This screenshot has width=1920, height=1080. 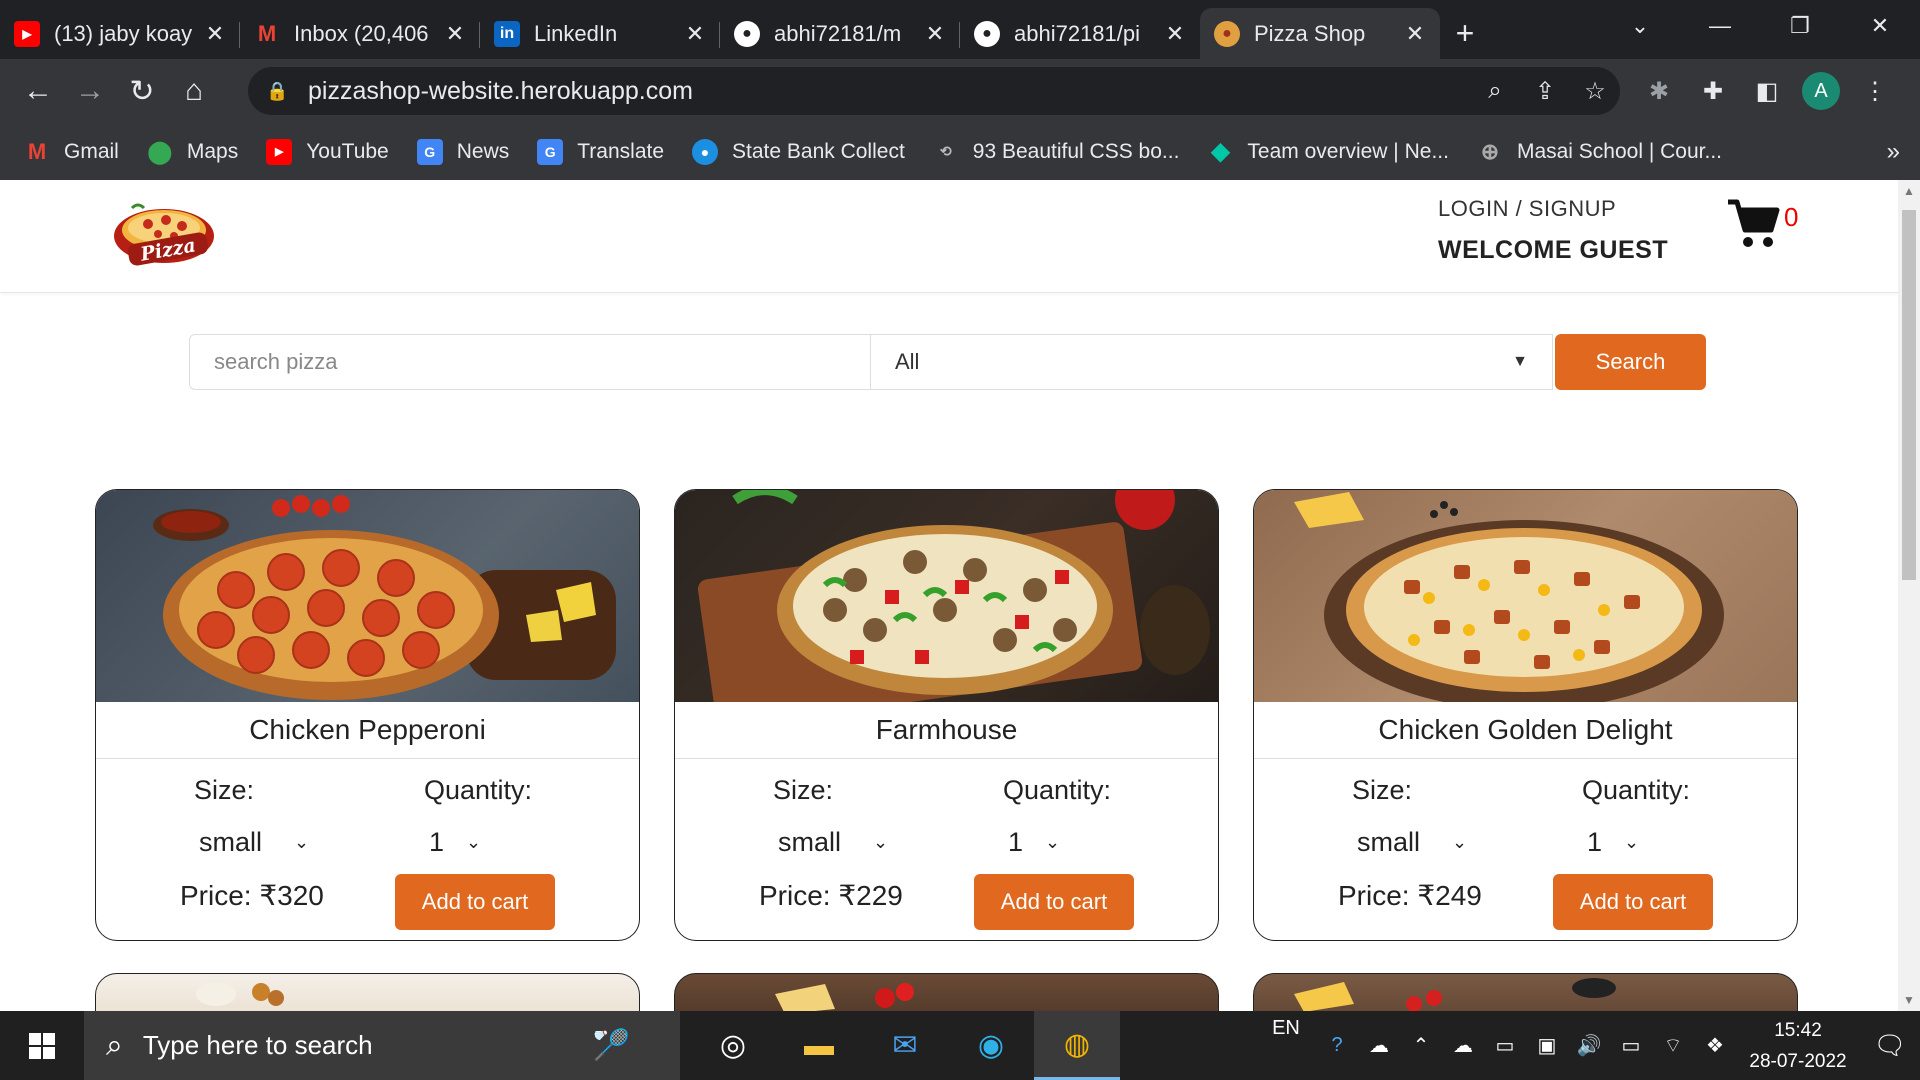 I want to click on chevron-up-icon: ⌃, so click(x=1421, y=1045).